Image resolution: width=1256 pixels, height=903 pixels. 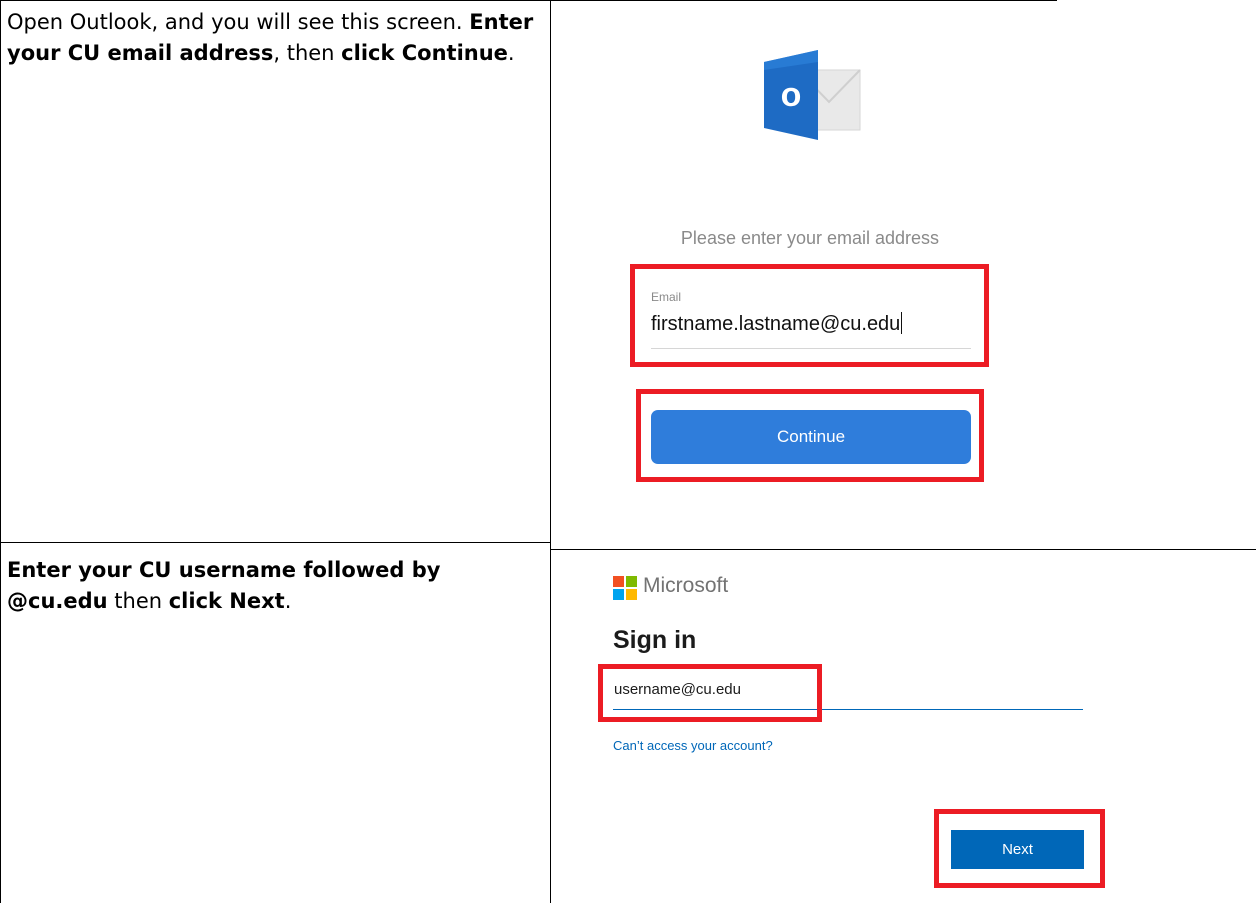 What do you see at coordinates (1019, 848) in the screenshot?
I see `next-button-highlight-box` at bounding box center [1019, 848].